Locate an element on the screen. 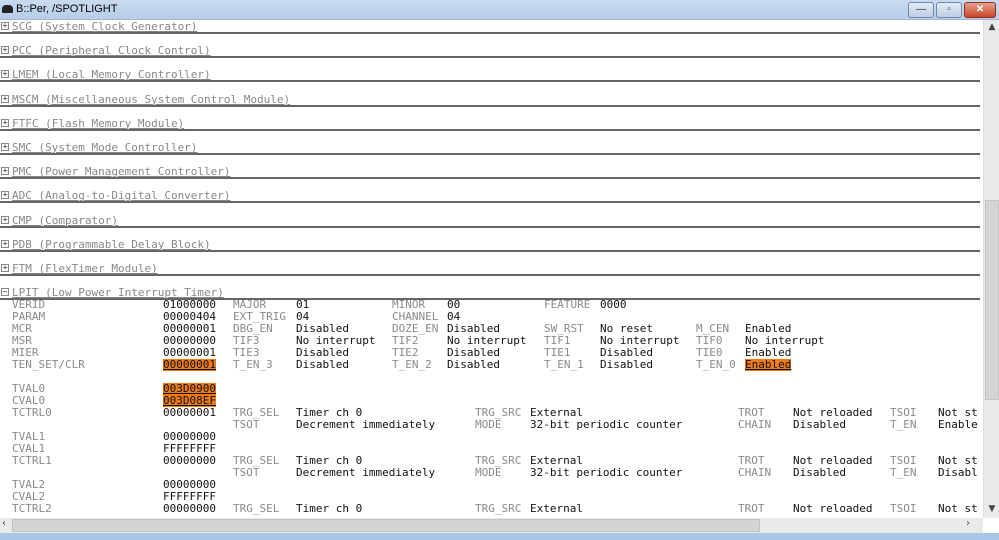  section-scg: + SCG (System Clock Generator) is located at coordinates (490, 27).